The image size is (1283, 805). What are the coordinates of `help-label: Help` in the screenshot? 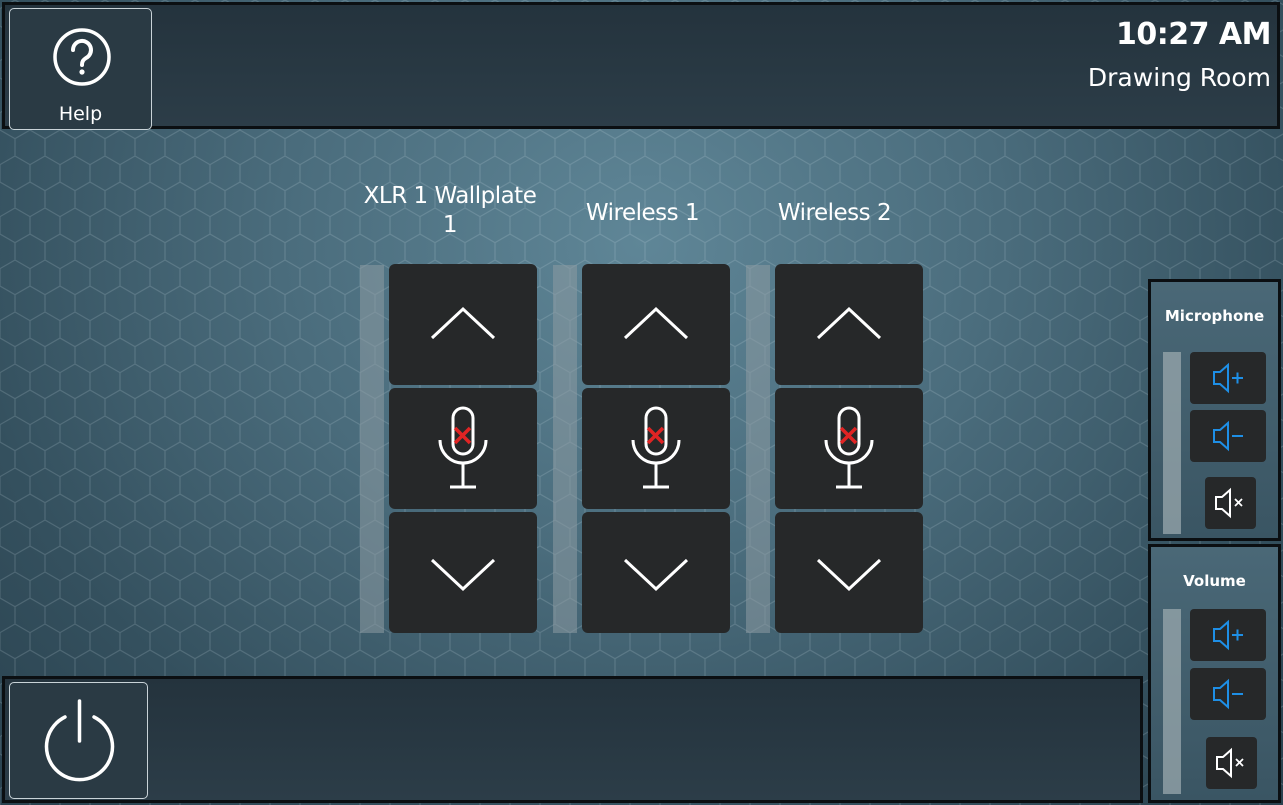 It's located at (80, 114).